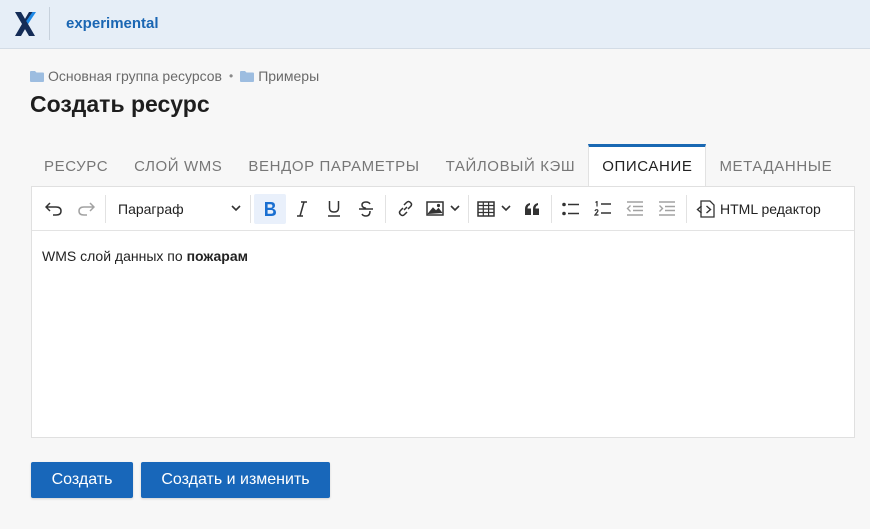  Describe the element at coordinates (82, 480) in the screenshot. I see `create-button: Создать` at that location.